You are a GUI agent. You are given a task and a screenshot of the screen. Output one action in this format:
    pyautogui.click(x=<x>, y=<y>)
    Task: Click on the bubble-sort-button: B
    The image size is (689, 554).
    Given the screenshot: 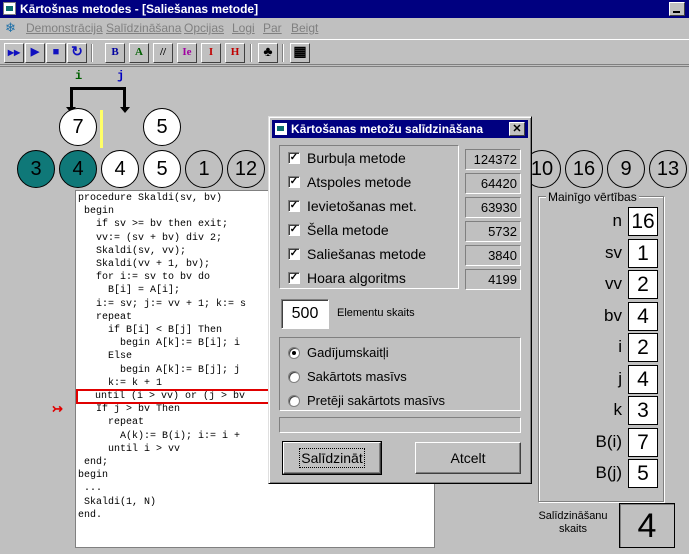 What is the action you would take?
    pyautogui.click(x=115, y=53)
    